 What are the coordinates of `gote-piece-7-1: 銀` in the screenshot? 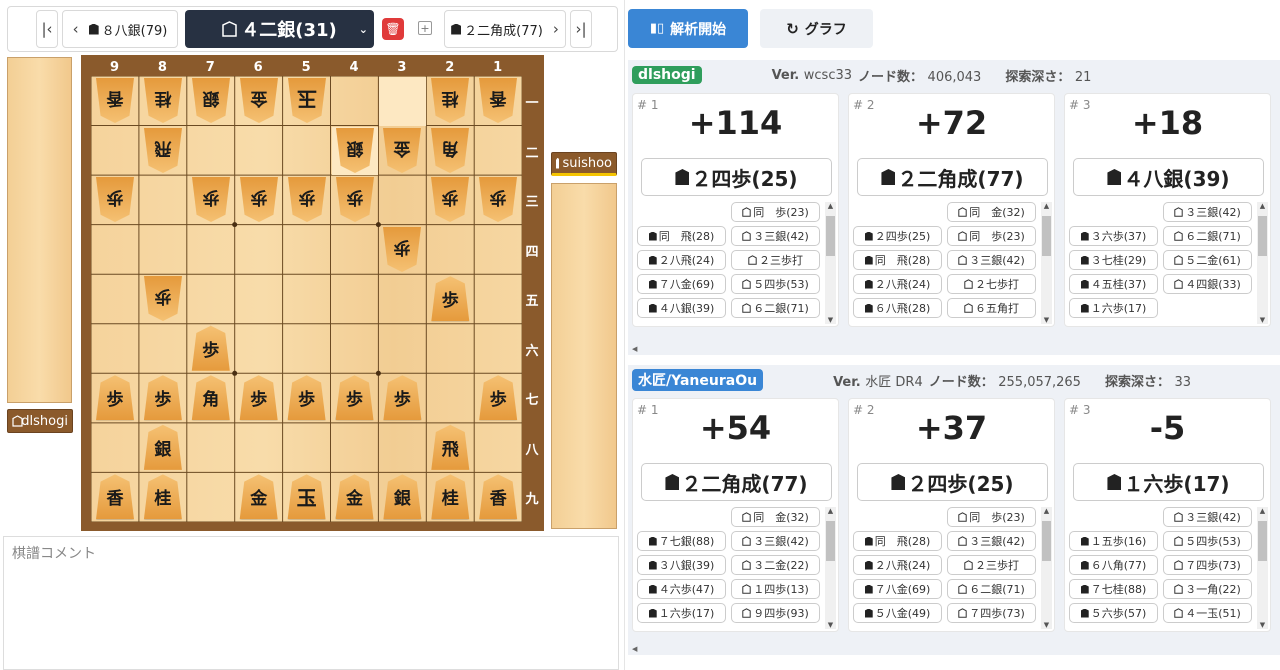 It's located at (211, 100).